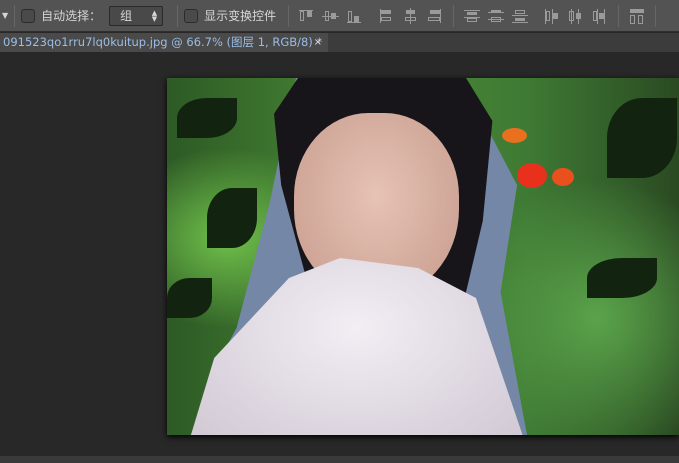  What do you see at coordinates (552, 16) in the screenshot?
I see `distribute-left-icon` at bounding box center [552, 16].